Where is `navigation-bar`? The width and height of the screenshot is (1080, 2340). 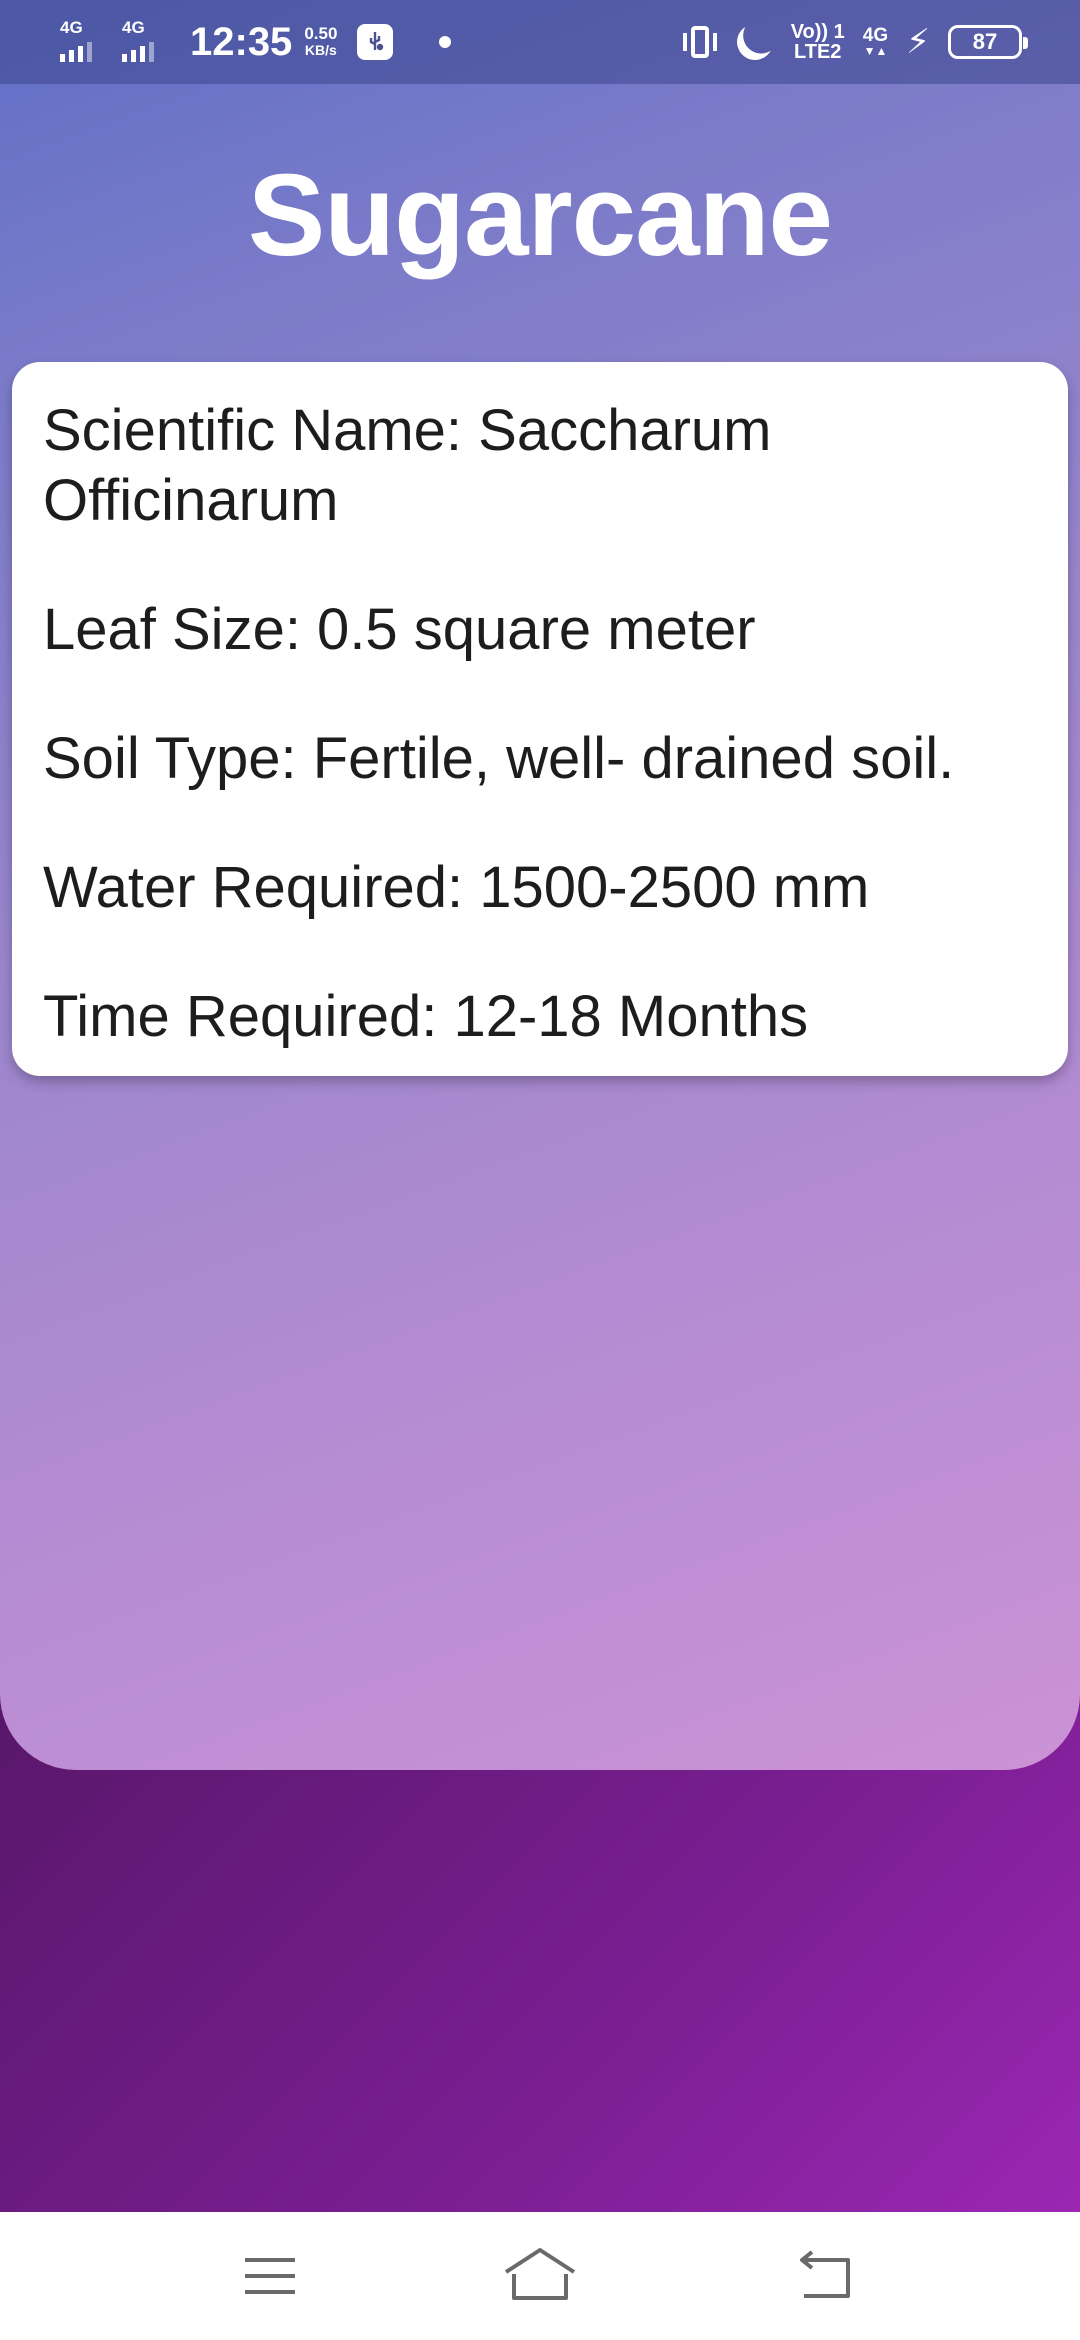 navigation-bar is located at coordinates (540, 2276).